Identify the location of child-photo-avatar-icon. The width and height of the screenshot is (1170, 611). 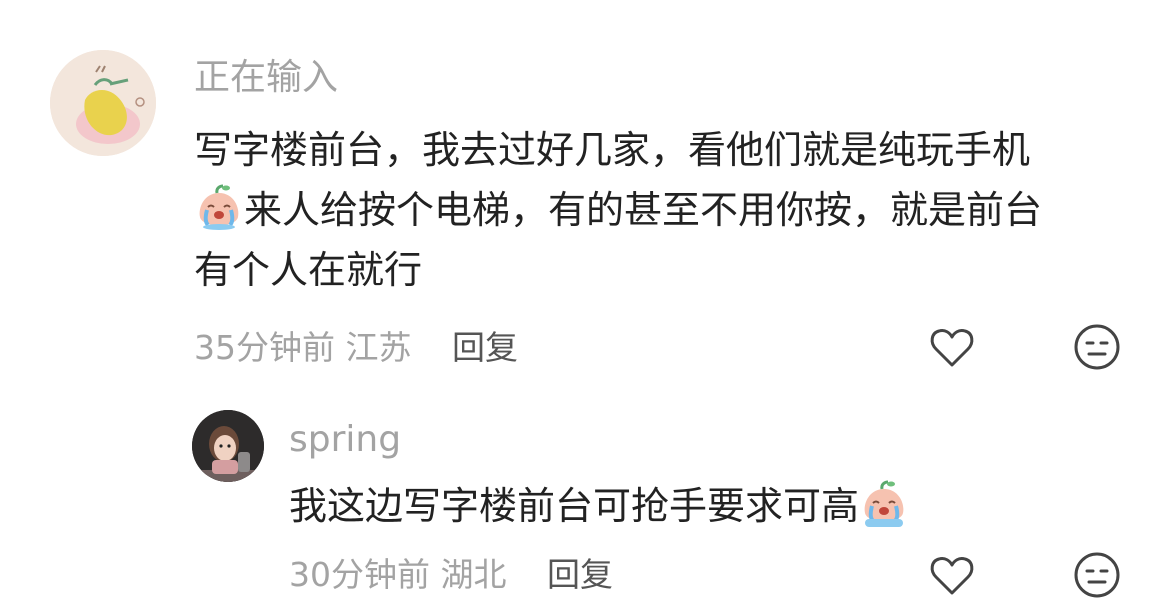
(228, 446).